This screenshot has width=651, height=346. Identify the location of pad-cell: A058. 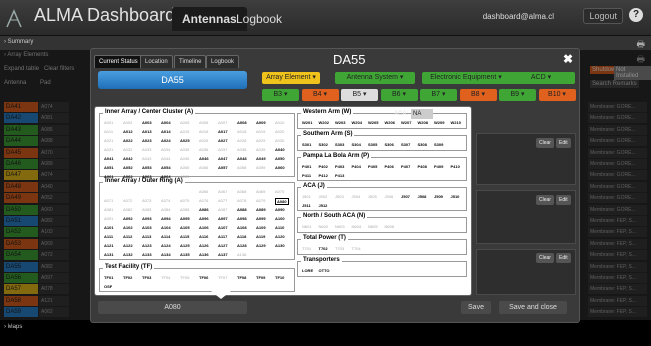
(241, 167).